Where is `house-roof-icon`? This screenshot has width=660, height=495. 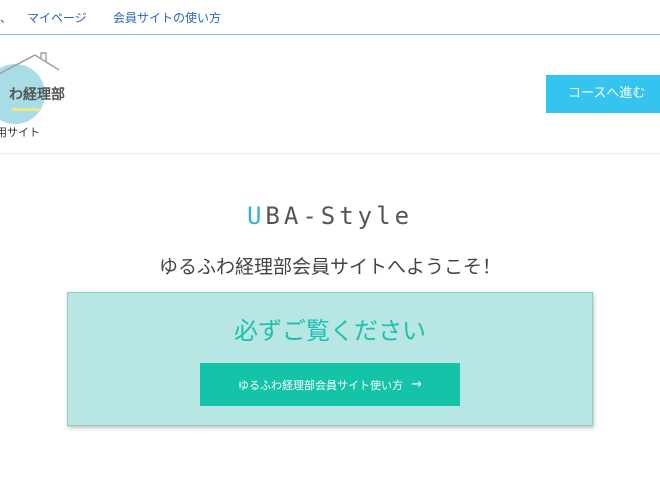
house-roof-icon is located at coordinates (30, 63).